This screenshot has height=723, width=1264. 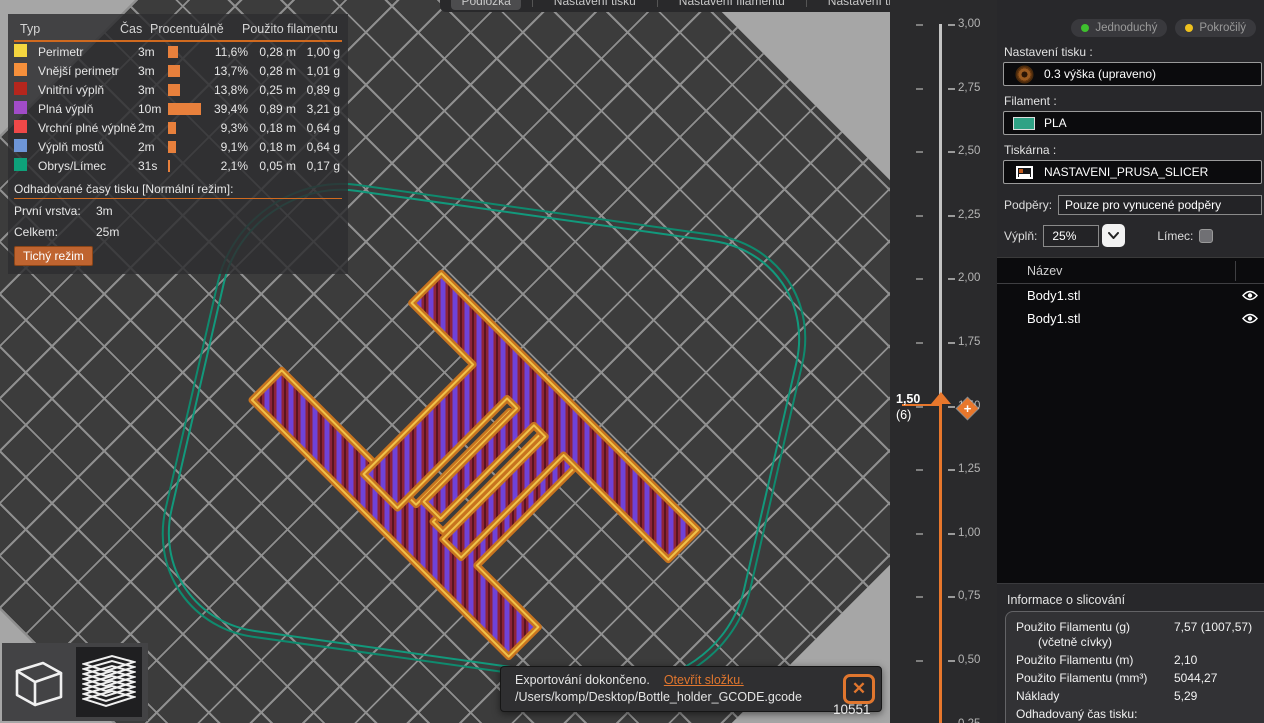 What do you see at coordinates (1132, 123) in the screenshot?
I see `filament-combo: PLA` at bounding box center [1132, 123].